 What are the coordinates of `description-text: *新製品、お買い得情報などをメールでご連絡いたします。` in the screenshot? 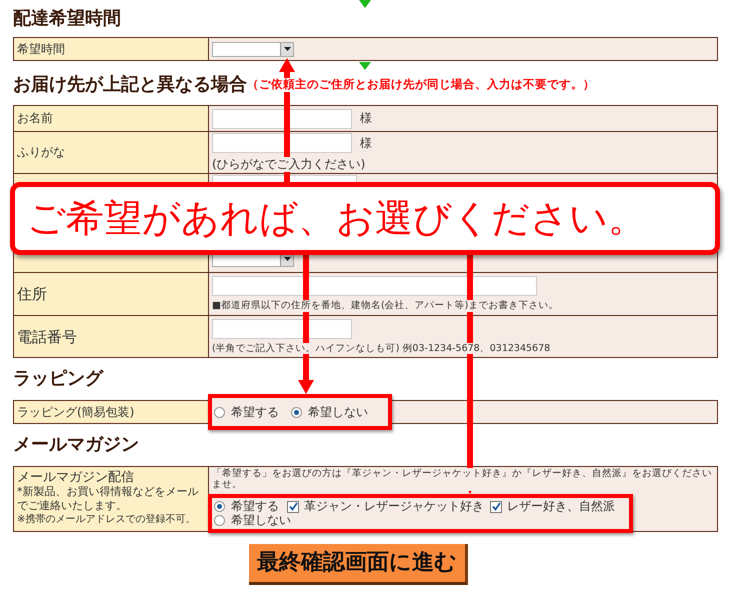 It's located at (108, 498).